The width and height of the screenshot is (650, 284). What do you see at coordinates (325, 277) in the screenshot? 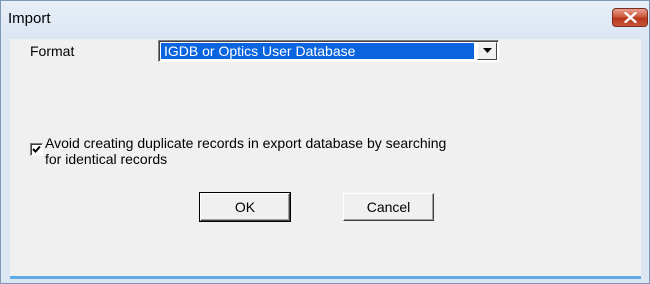
I see `bottom-edge` at bounding box center [325, 277].